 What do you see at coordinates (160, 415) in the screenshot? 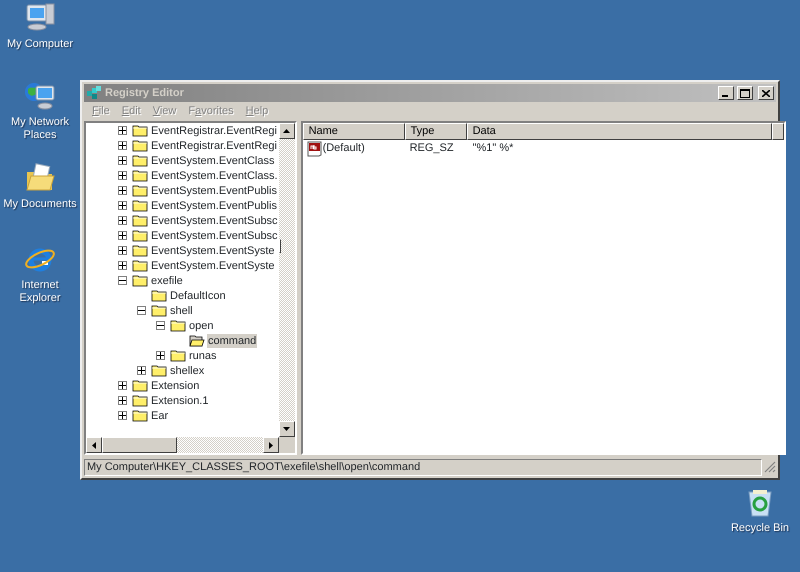
I see `tree-item: Ear` at bounding box center [160, 415].